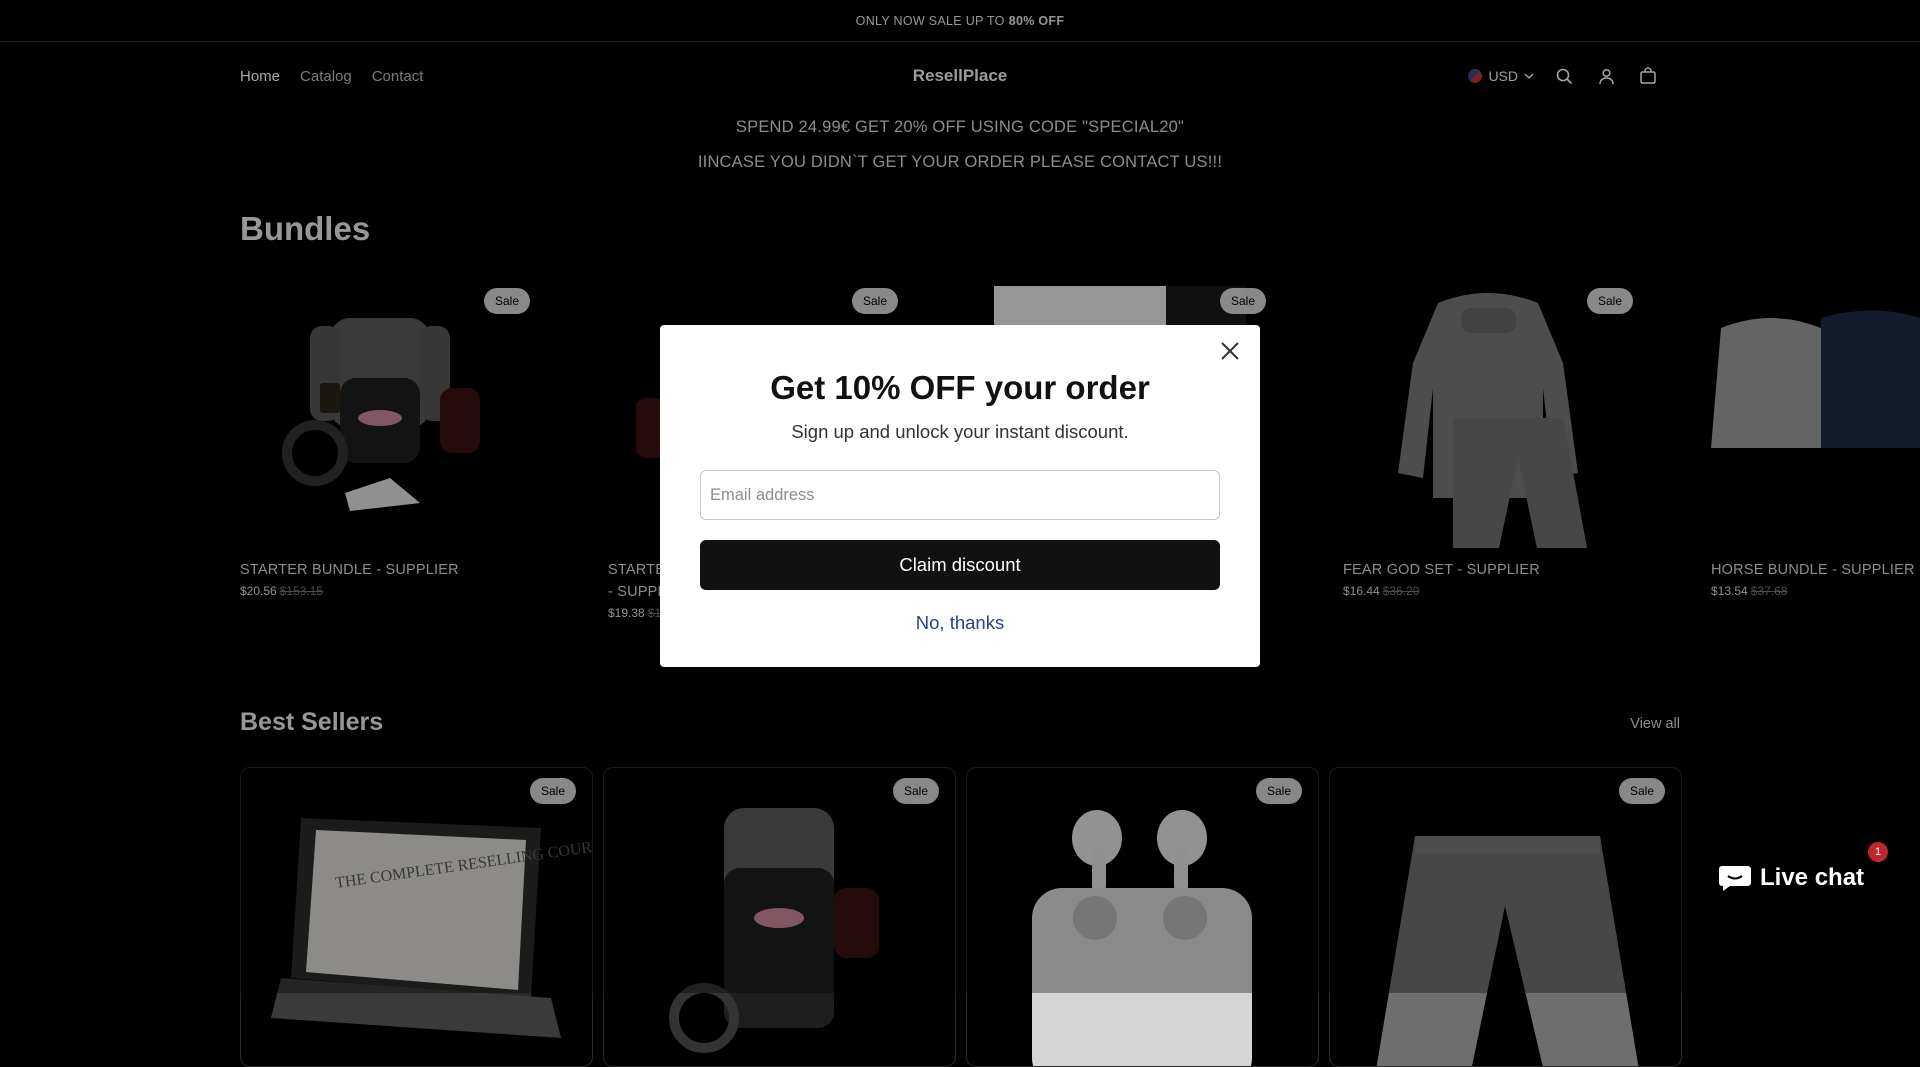 This screenshot has height=1067, width=1920. I want to click on no-thanks-link: No, thanks, so click(960, 623).